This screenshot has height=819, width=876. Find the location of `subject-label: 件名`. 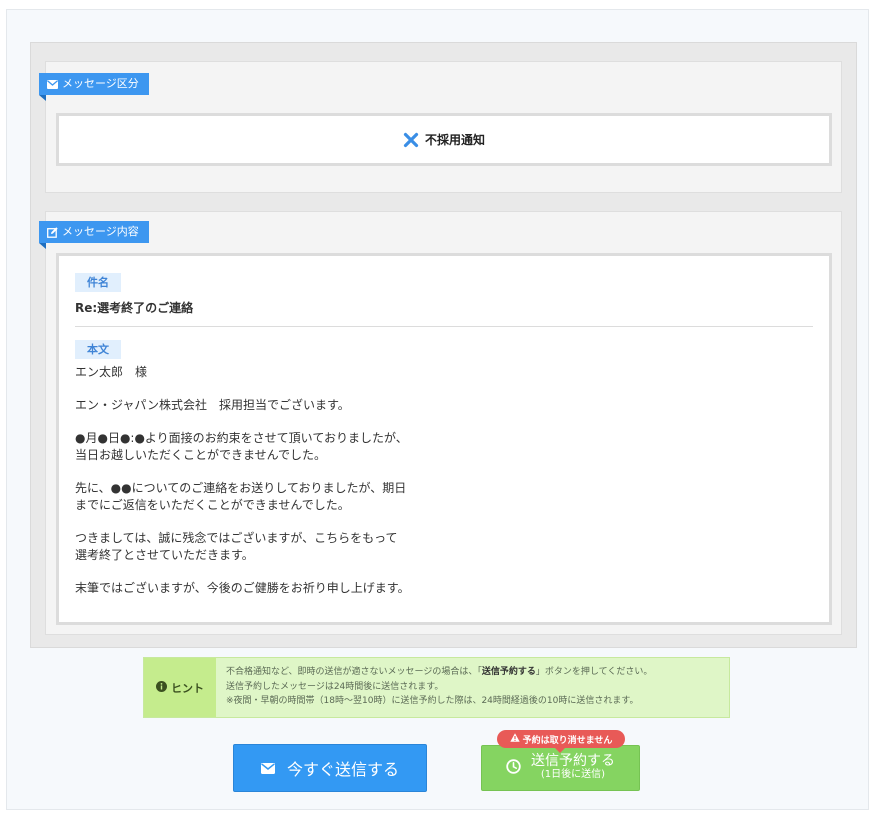

subject-label: 件名 is located at coordinates (98, 282).